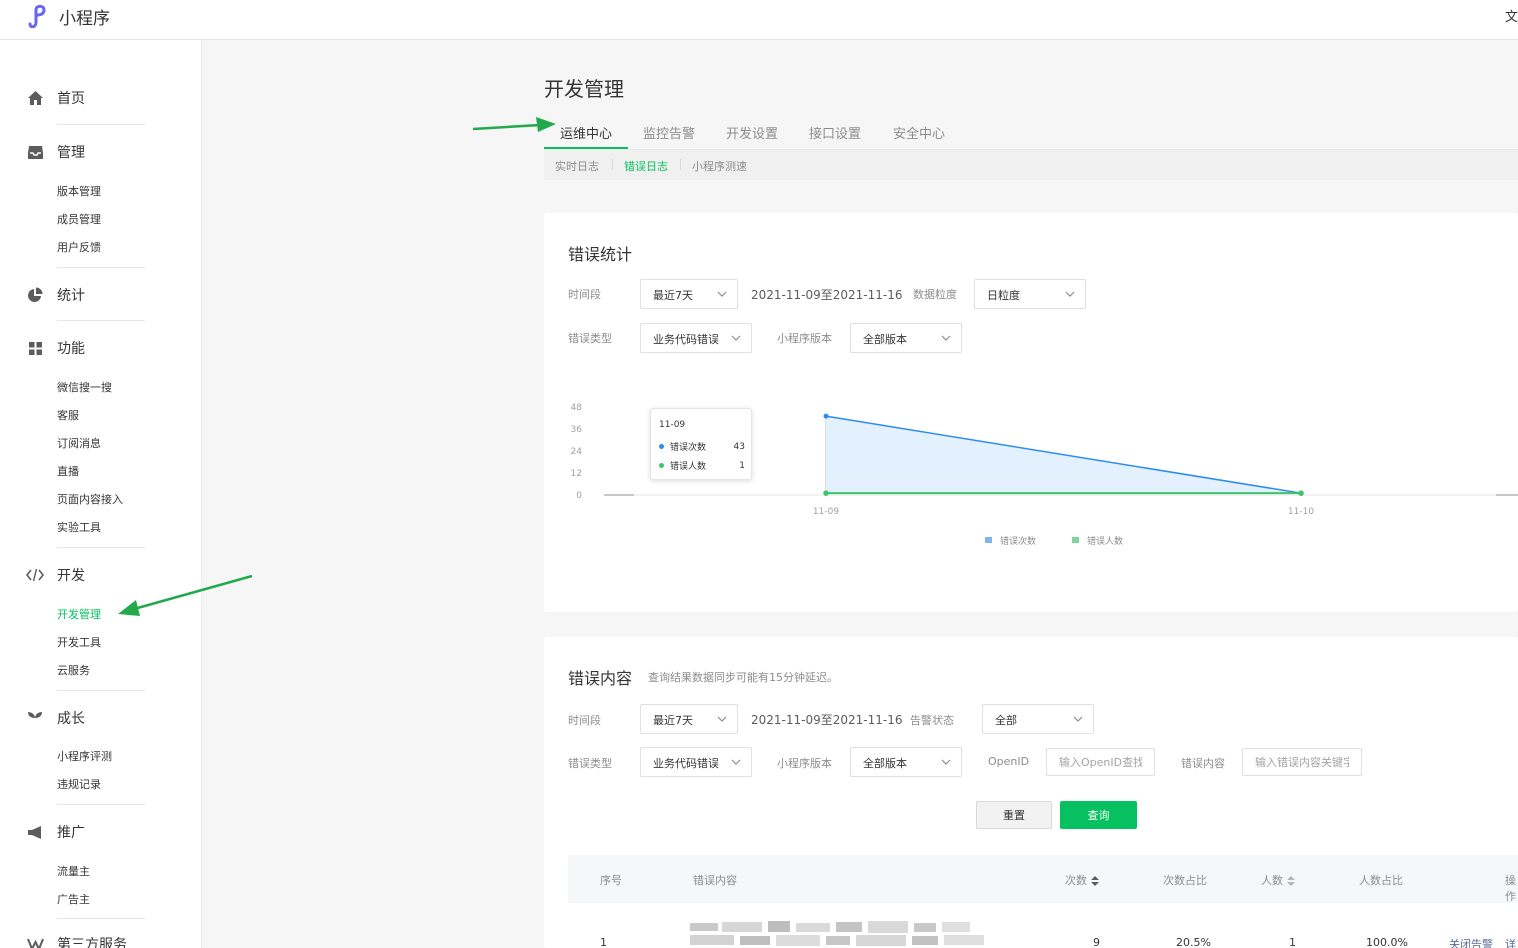  Describe the element at coordinates (92, 942) in the screenshot. I see `sidebar-item-label: 第三方服务` at that location.